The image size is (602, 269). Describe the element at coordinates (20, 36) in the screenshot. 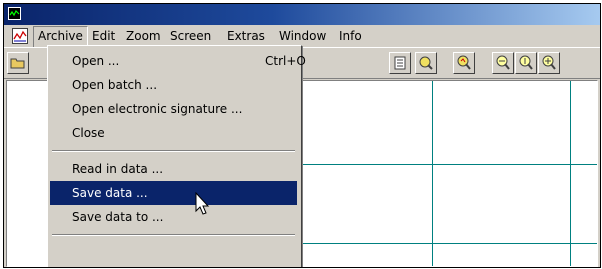

I see `chart-icon` at that location.